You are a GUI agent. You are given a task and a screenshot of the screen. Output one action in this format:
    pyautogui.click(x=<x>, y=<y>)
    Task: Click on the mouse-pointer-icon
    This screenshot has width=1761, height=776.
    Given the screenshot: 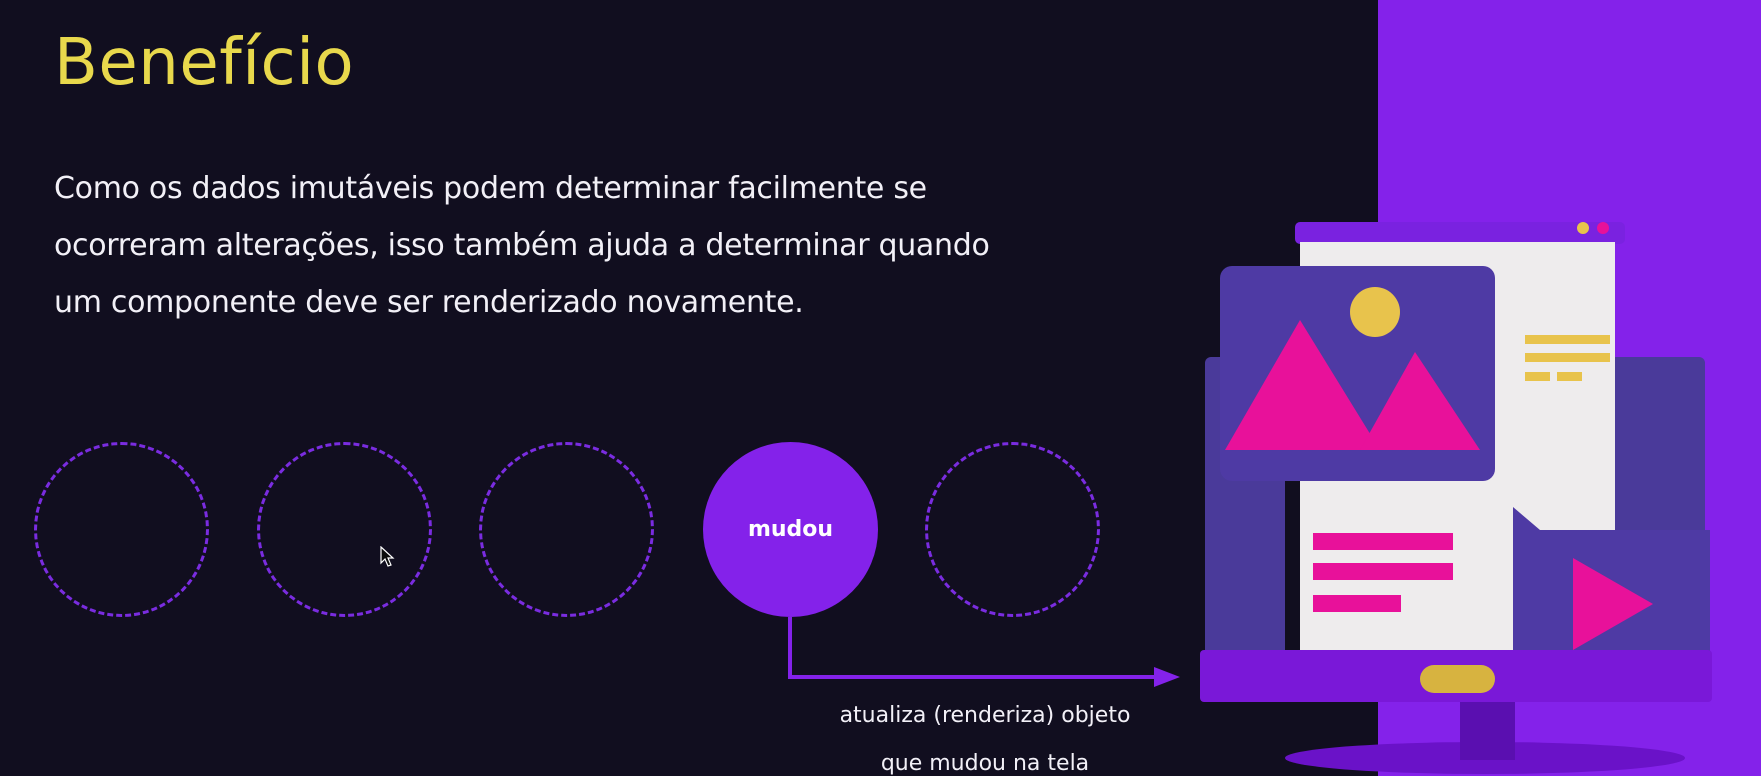 What is the action you would take?
    pyautogui.click(x=387, y=556)
    